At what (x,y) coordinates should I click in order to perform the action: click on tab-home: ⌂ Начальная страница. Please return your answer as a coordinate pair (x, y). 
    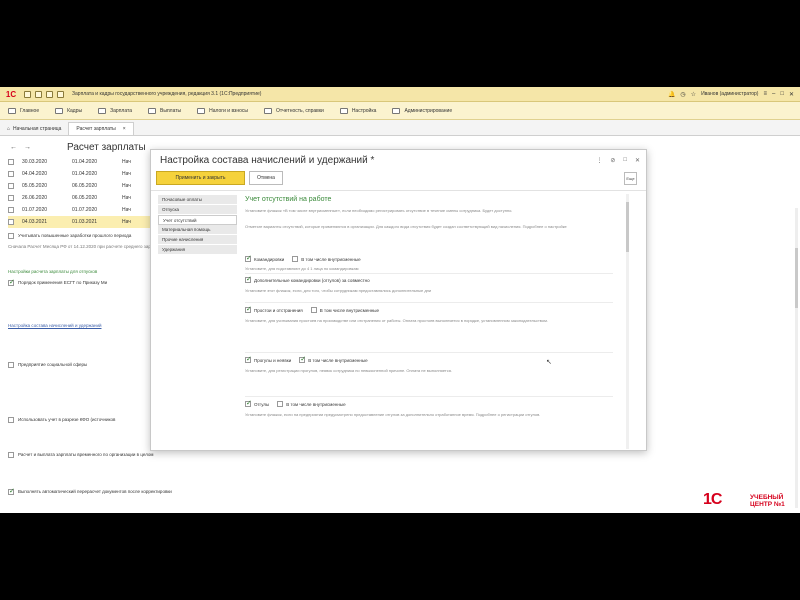
    Looking at the image, I should click on (34, 128).